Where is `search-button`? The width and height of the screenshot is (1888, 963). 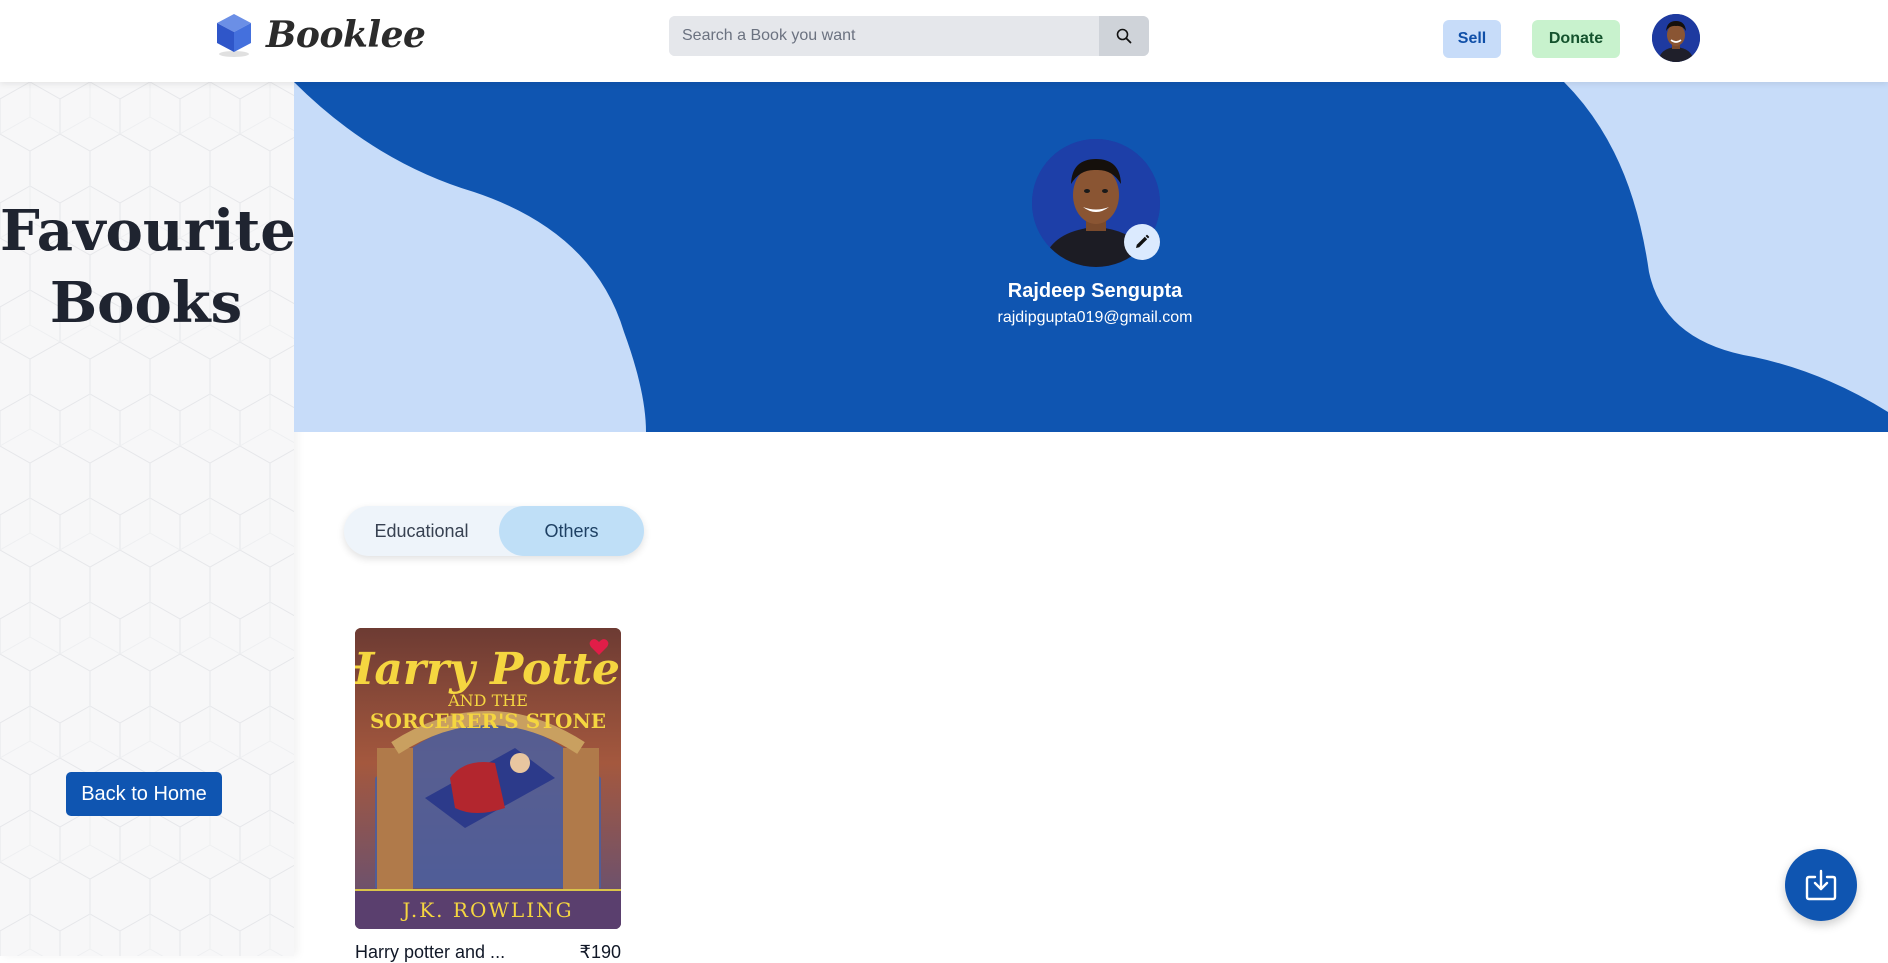
search-button is located at coordinates (1124, 36).